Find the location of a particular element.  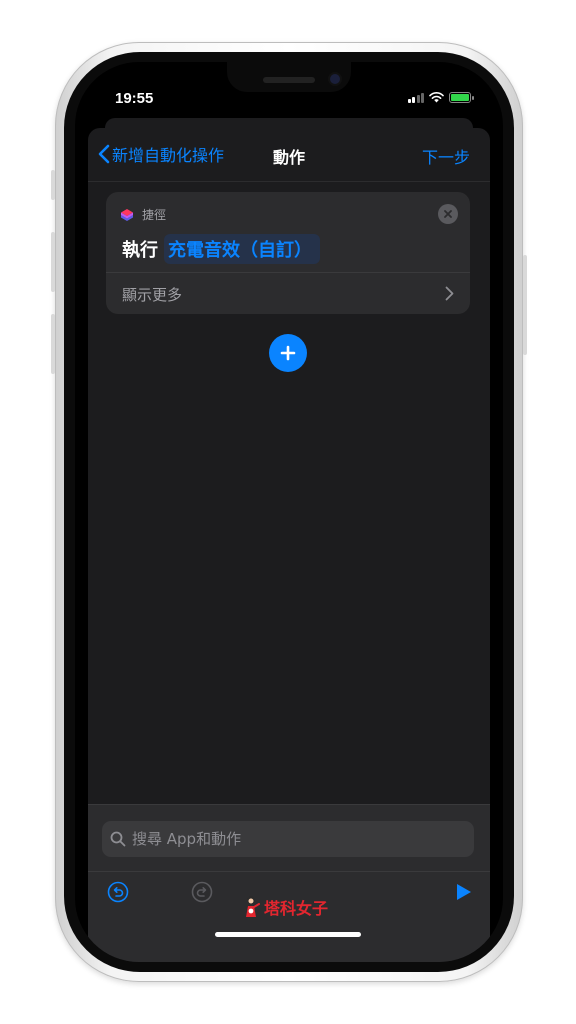

plus-icon is located at coordinates (288, 353).